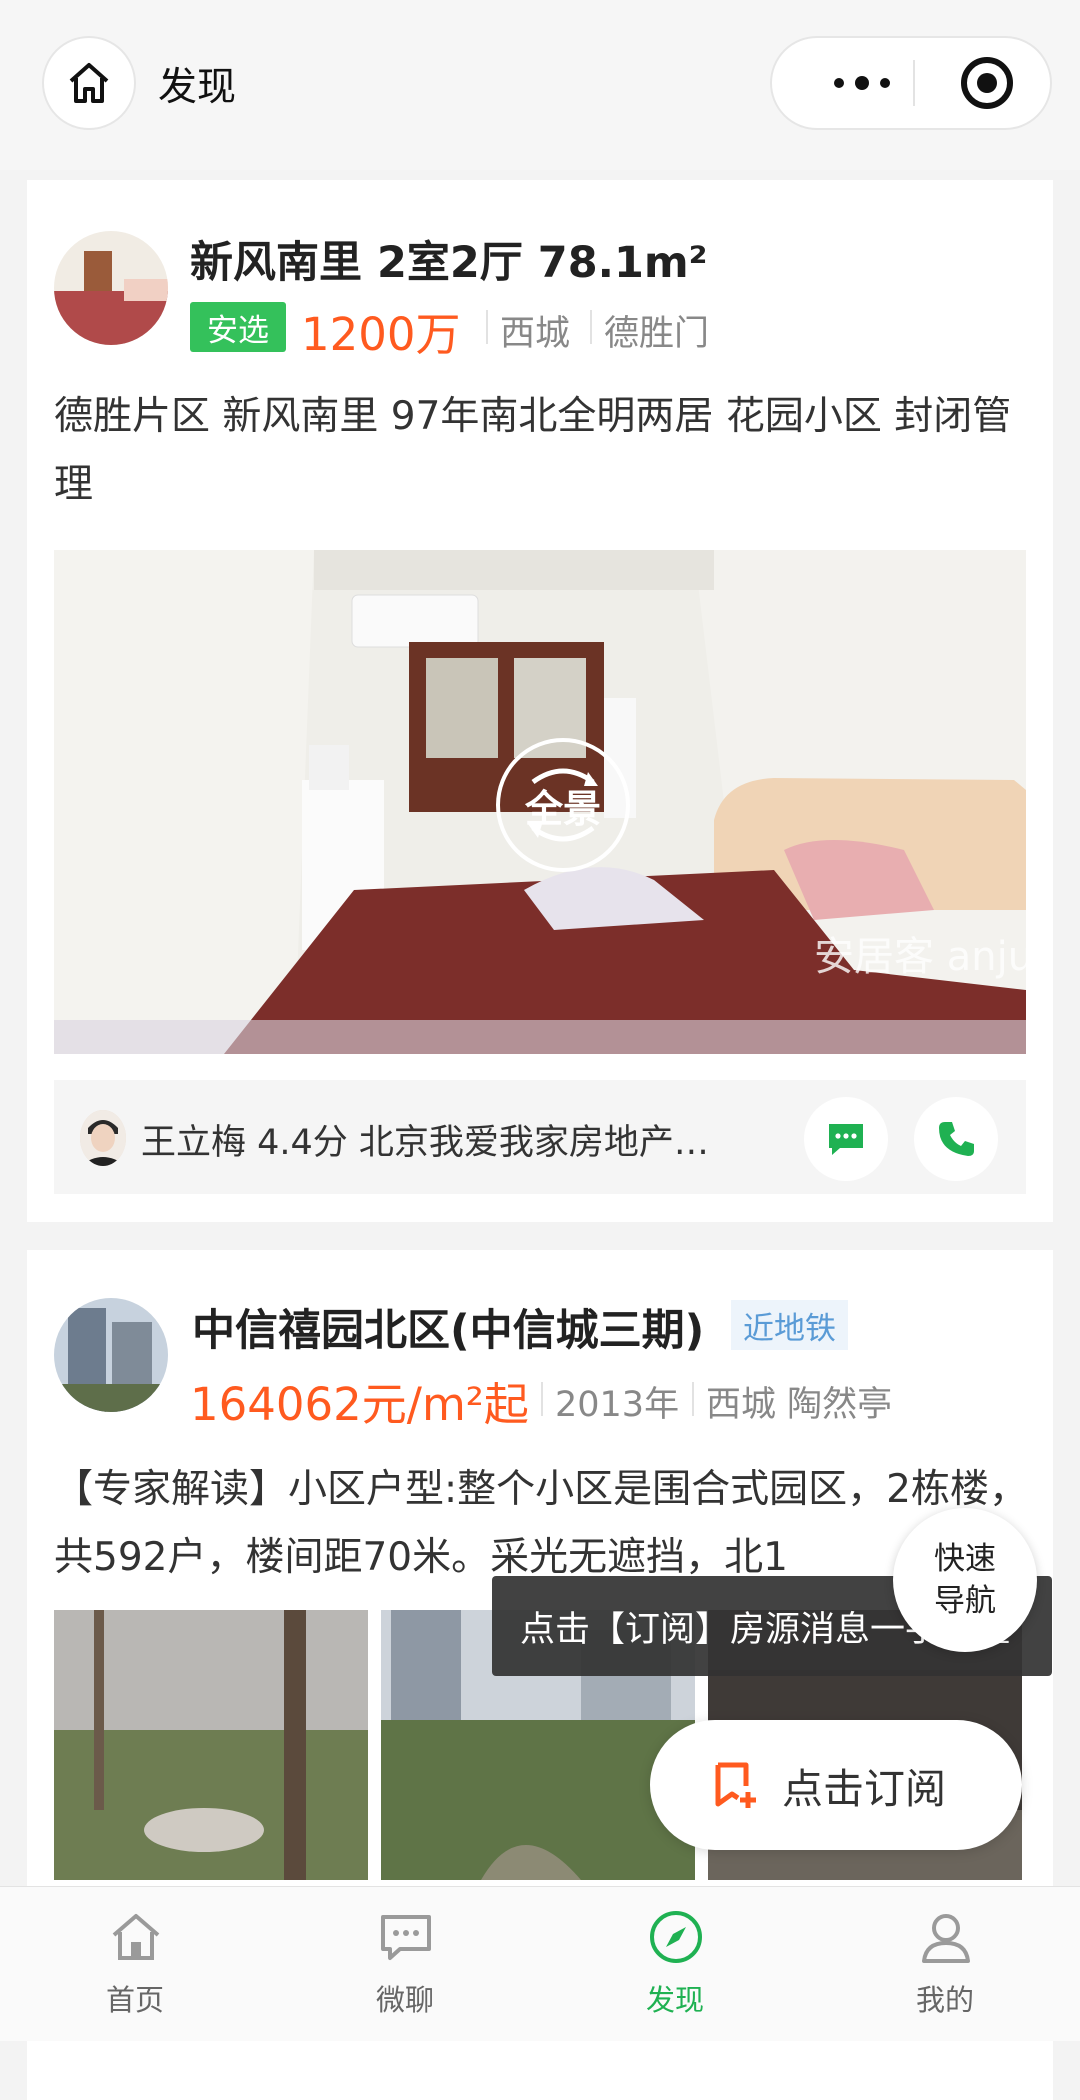 This screenshot has width=1080, height=2100. What do you see at coordinates (404, 2000) in the screenshot?
I see `tab-label: 微聊` at bounding box center [404, 2000].